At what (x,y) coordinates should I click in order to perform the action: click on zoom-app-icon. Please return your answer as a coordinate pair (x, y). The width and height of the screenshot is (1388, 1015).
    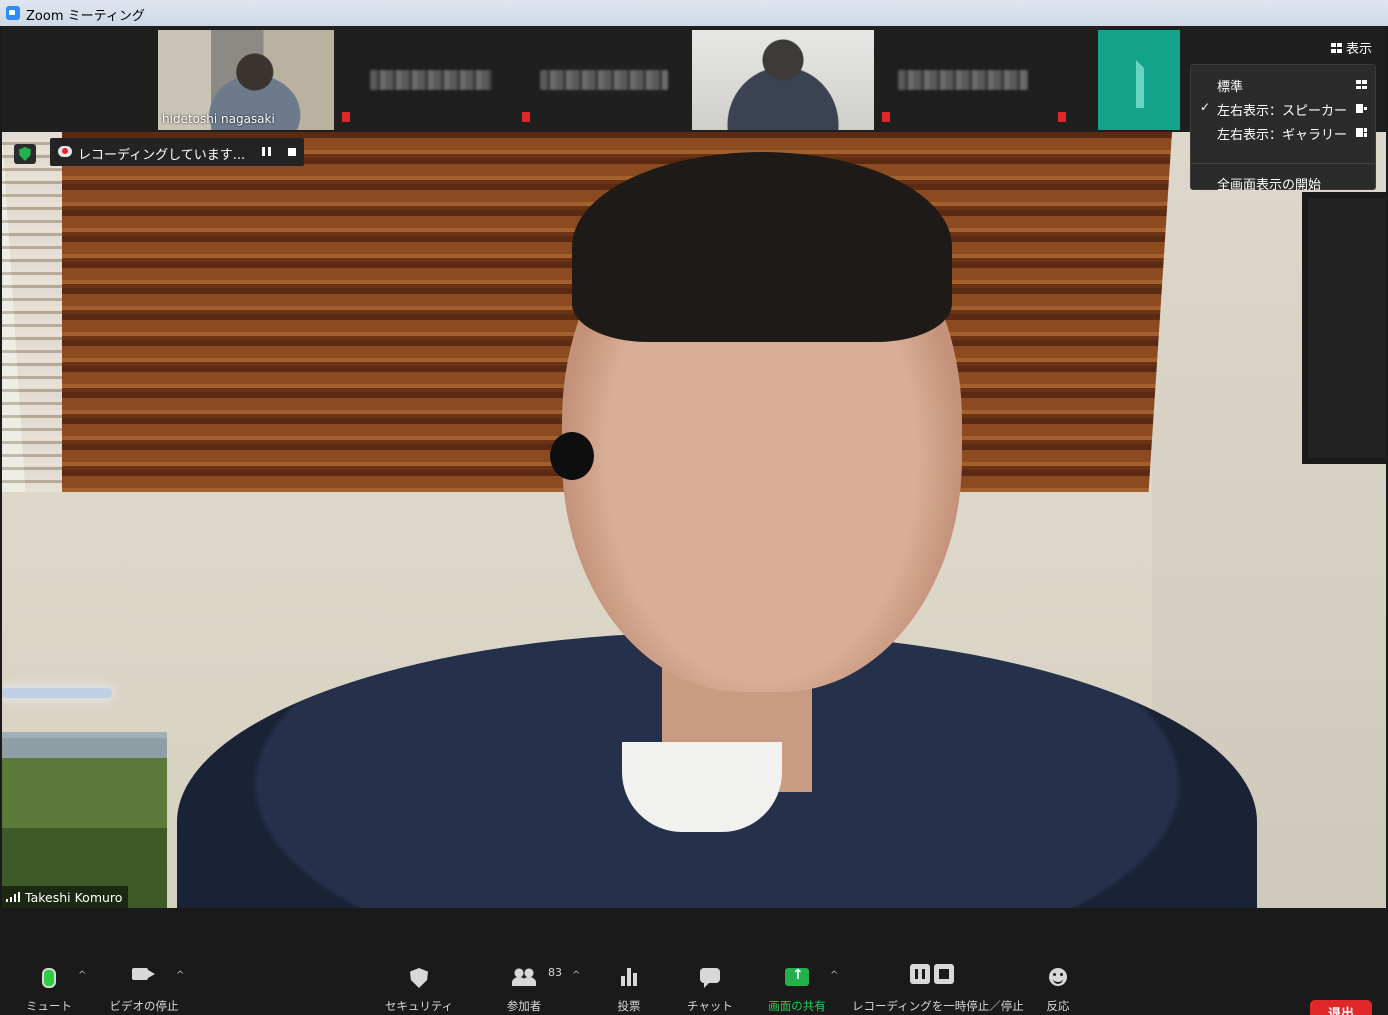
    Looking at the image, I should click on (13, 13).